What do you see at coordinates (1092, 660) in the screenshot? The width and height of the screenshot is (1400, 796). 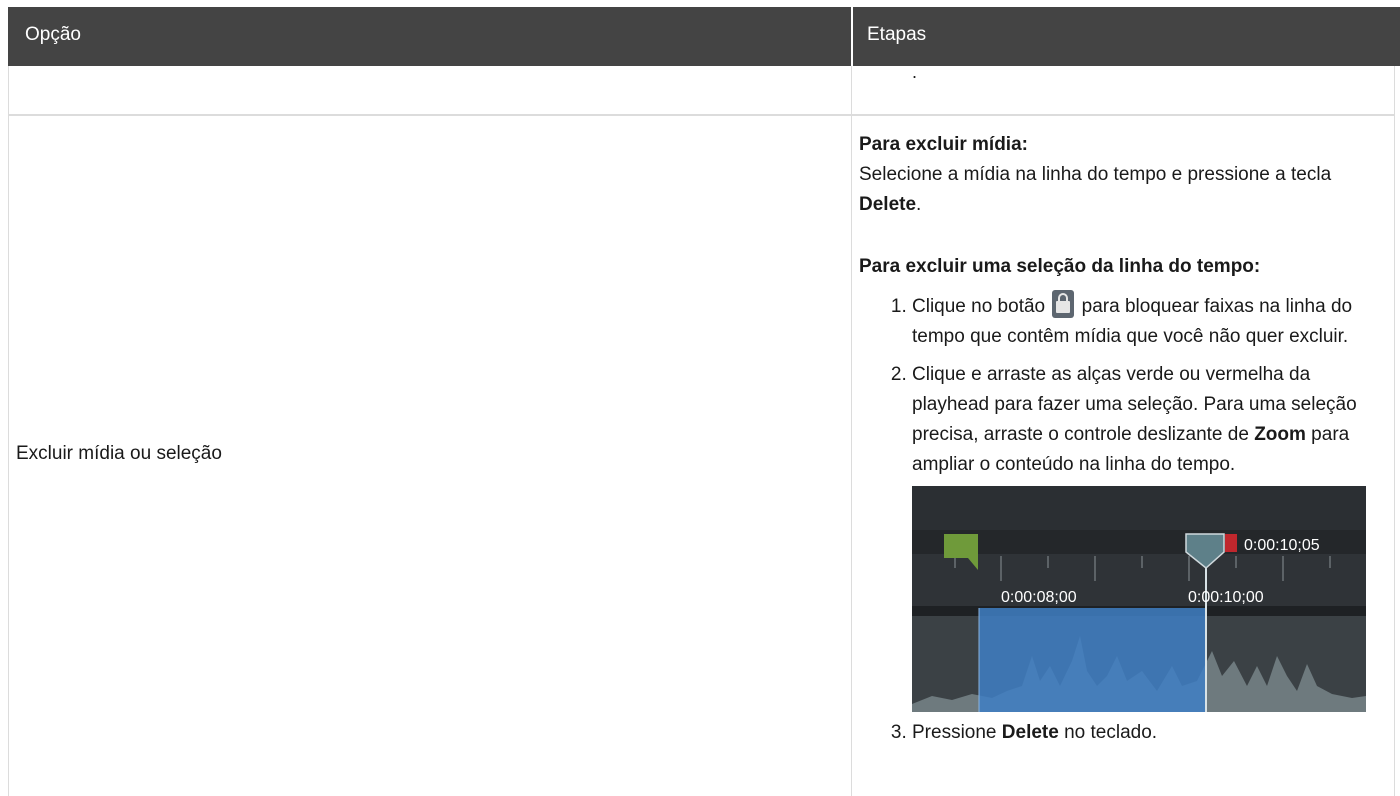 I see `selection-region` at bounding box center [1092, 660].